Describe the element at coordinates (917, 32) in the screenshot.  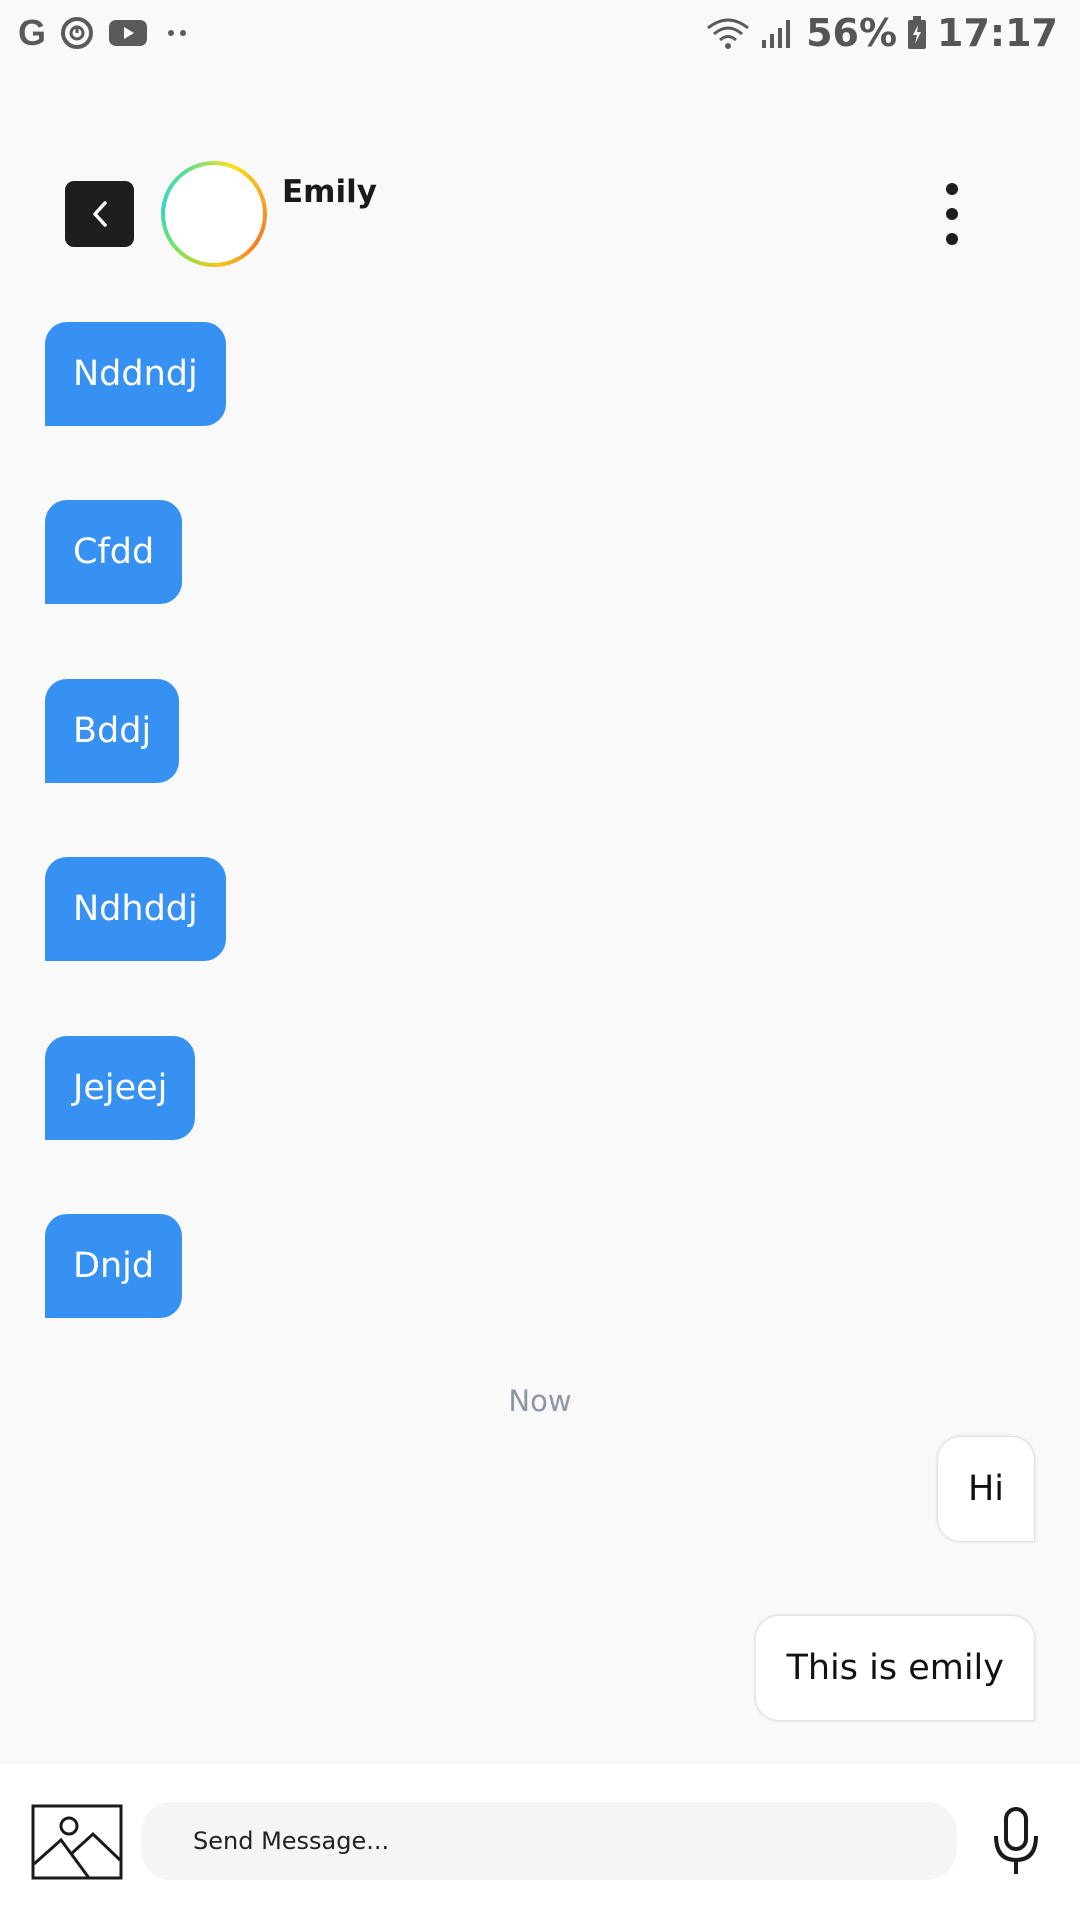
I see `battery-charging-icon` at that location.